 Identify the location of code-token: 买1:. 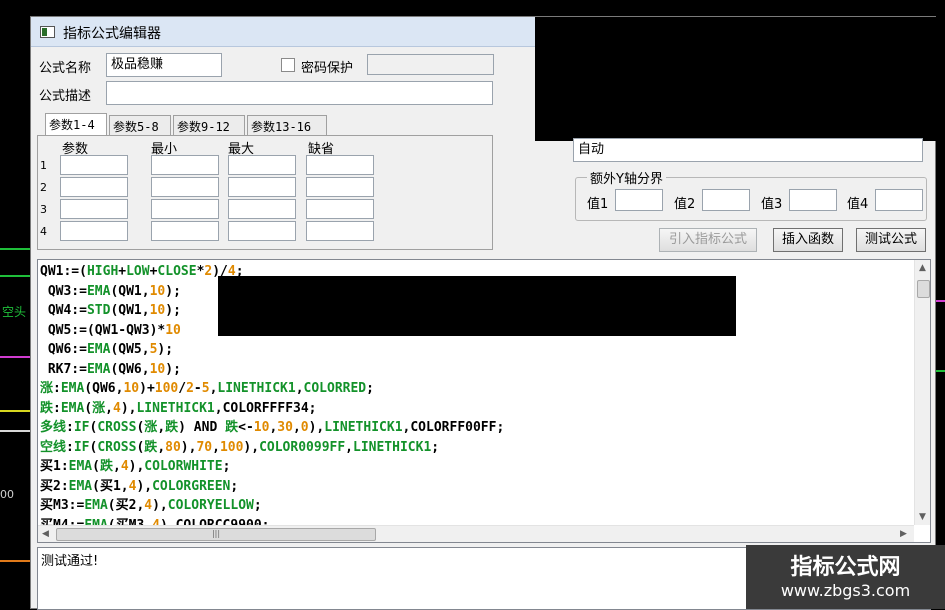
(54, 466).